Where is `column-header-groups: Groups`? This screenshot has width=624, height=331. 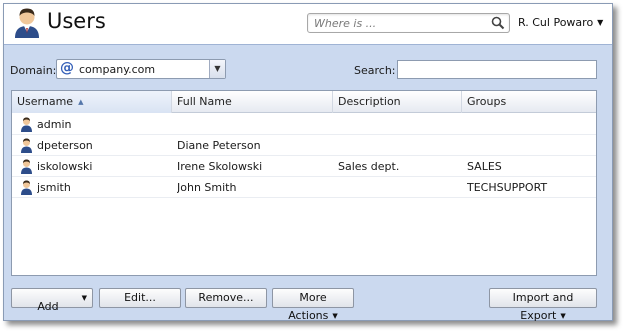
column-header-groups: Groups is located at coordinates (529, 102).